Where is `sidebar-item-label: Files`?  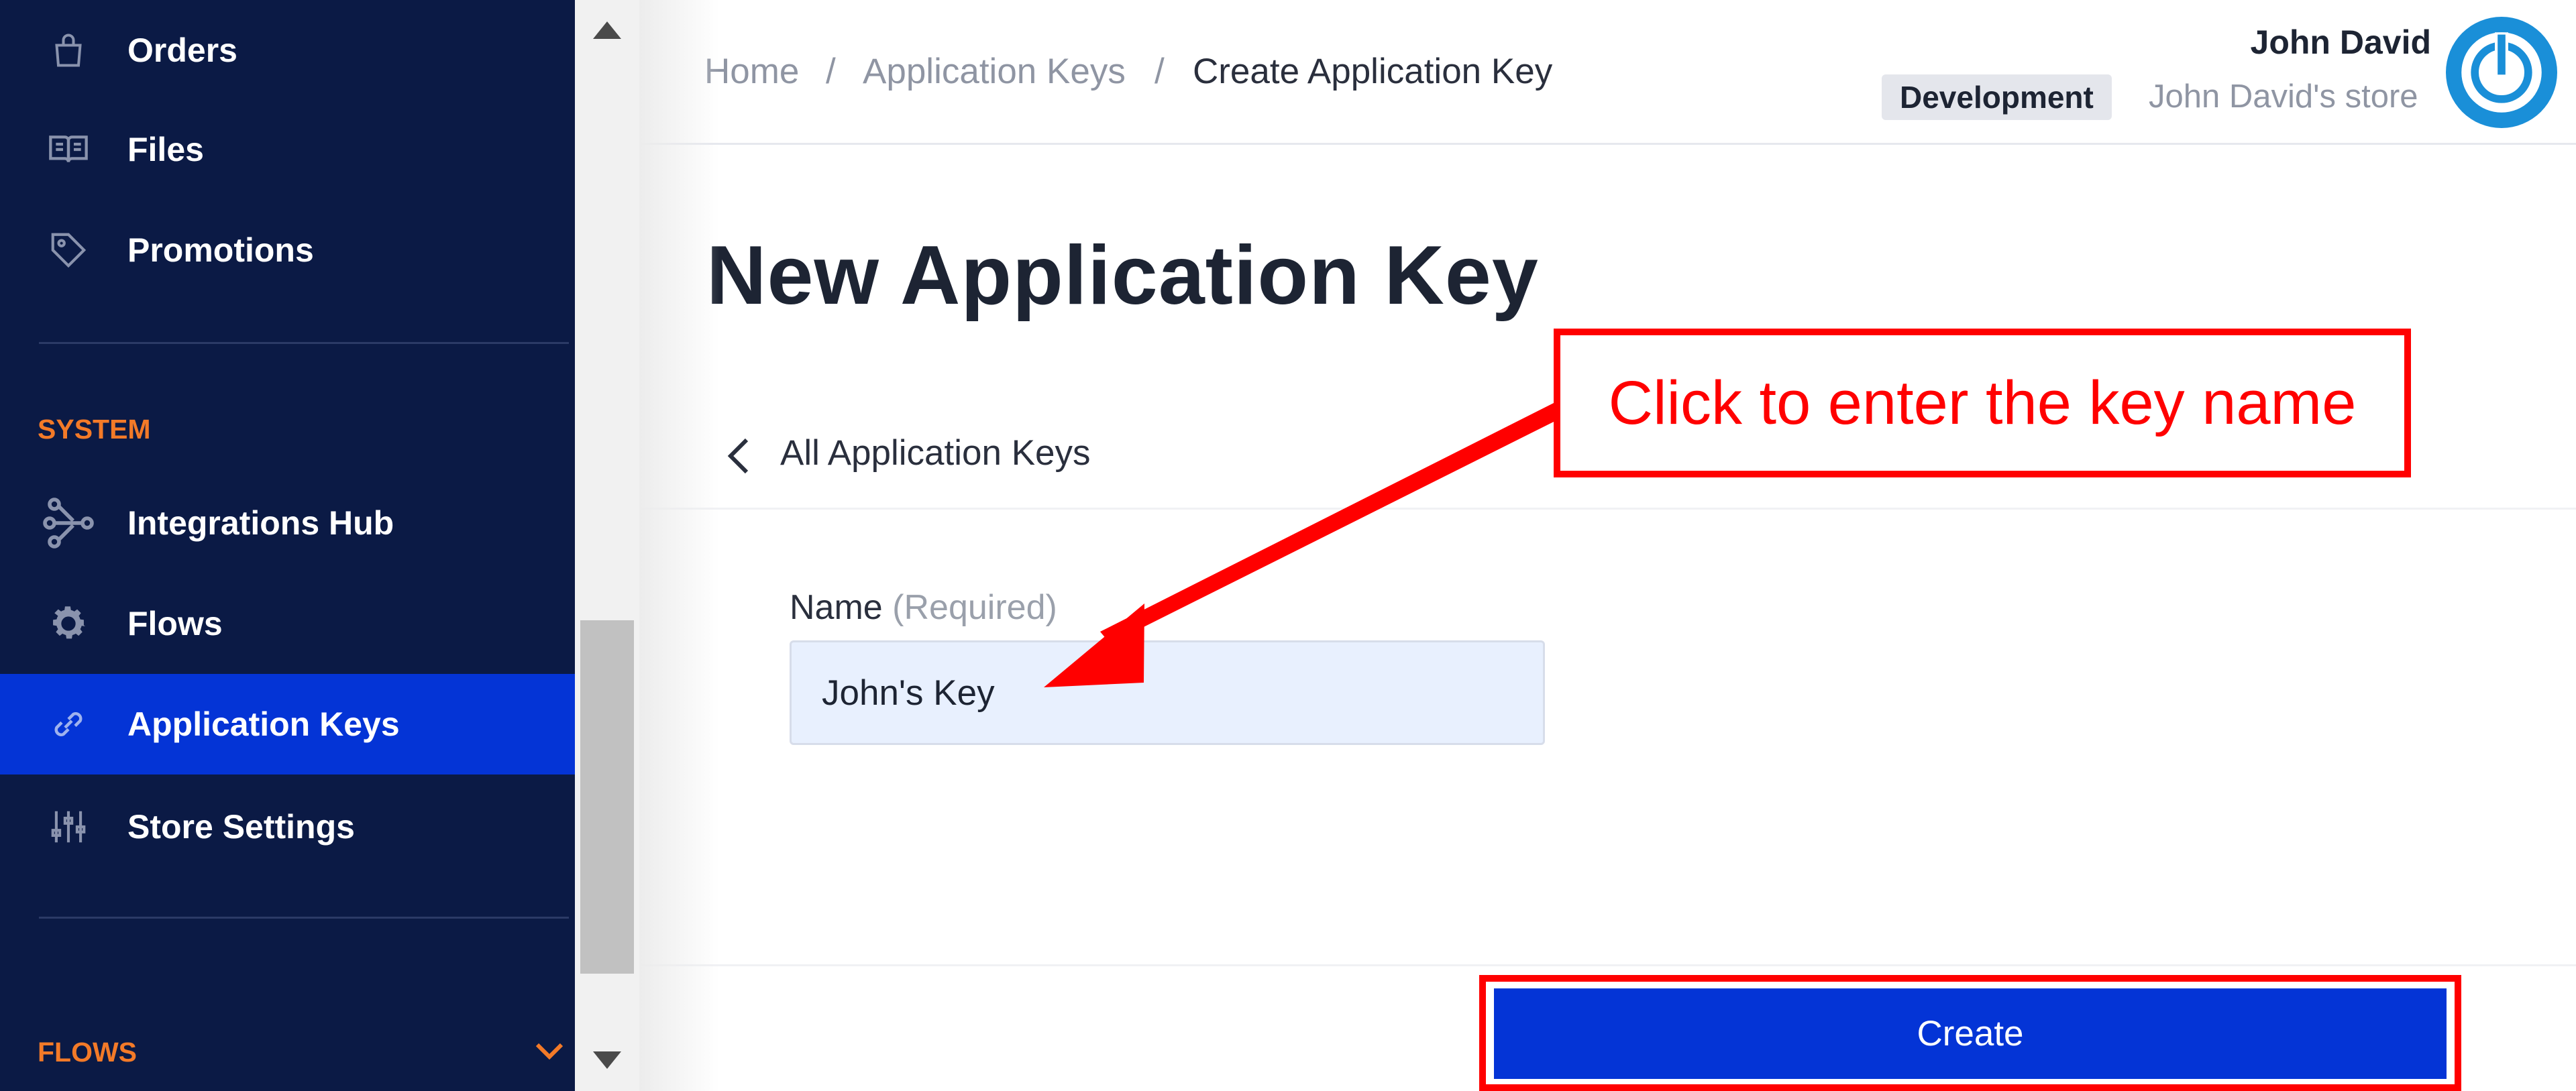
sidebar-item-label: Files is located at coordinates (165, 149).